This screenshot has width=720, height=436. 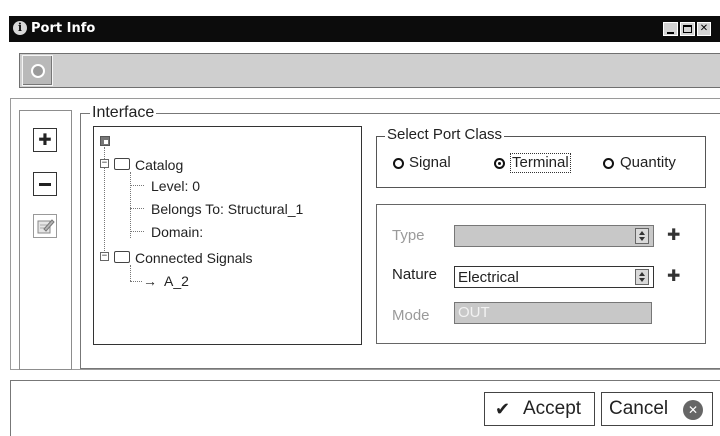 I want to click on connected-signals-expander: −, so click(x=104, y=256).